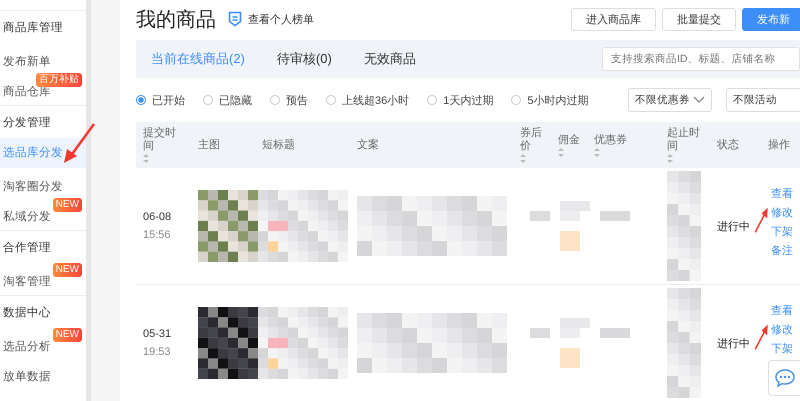 The width and height of the screenshot is (800, 401). I want to click on new-badge: 百万补贴, so click(59, 80).